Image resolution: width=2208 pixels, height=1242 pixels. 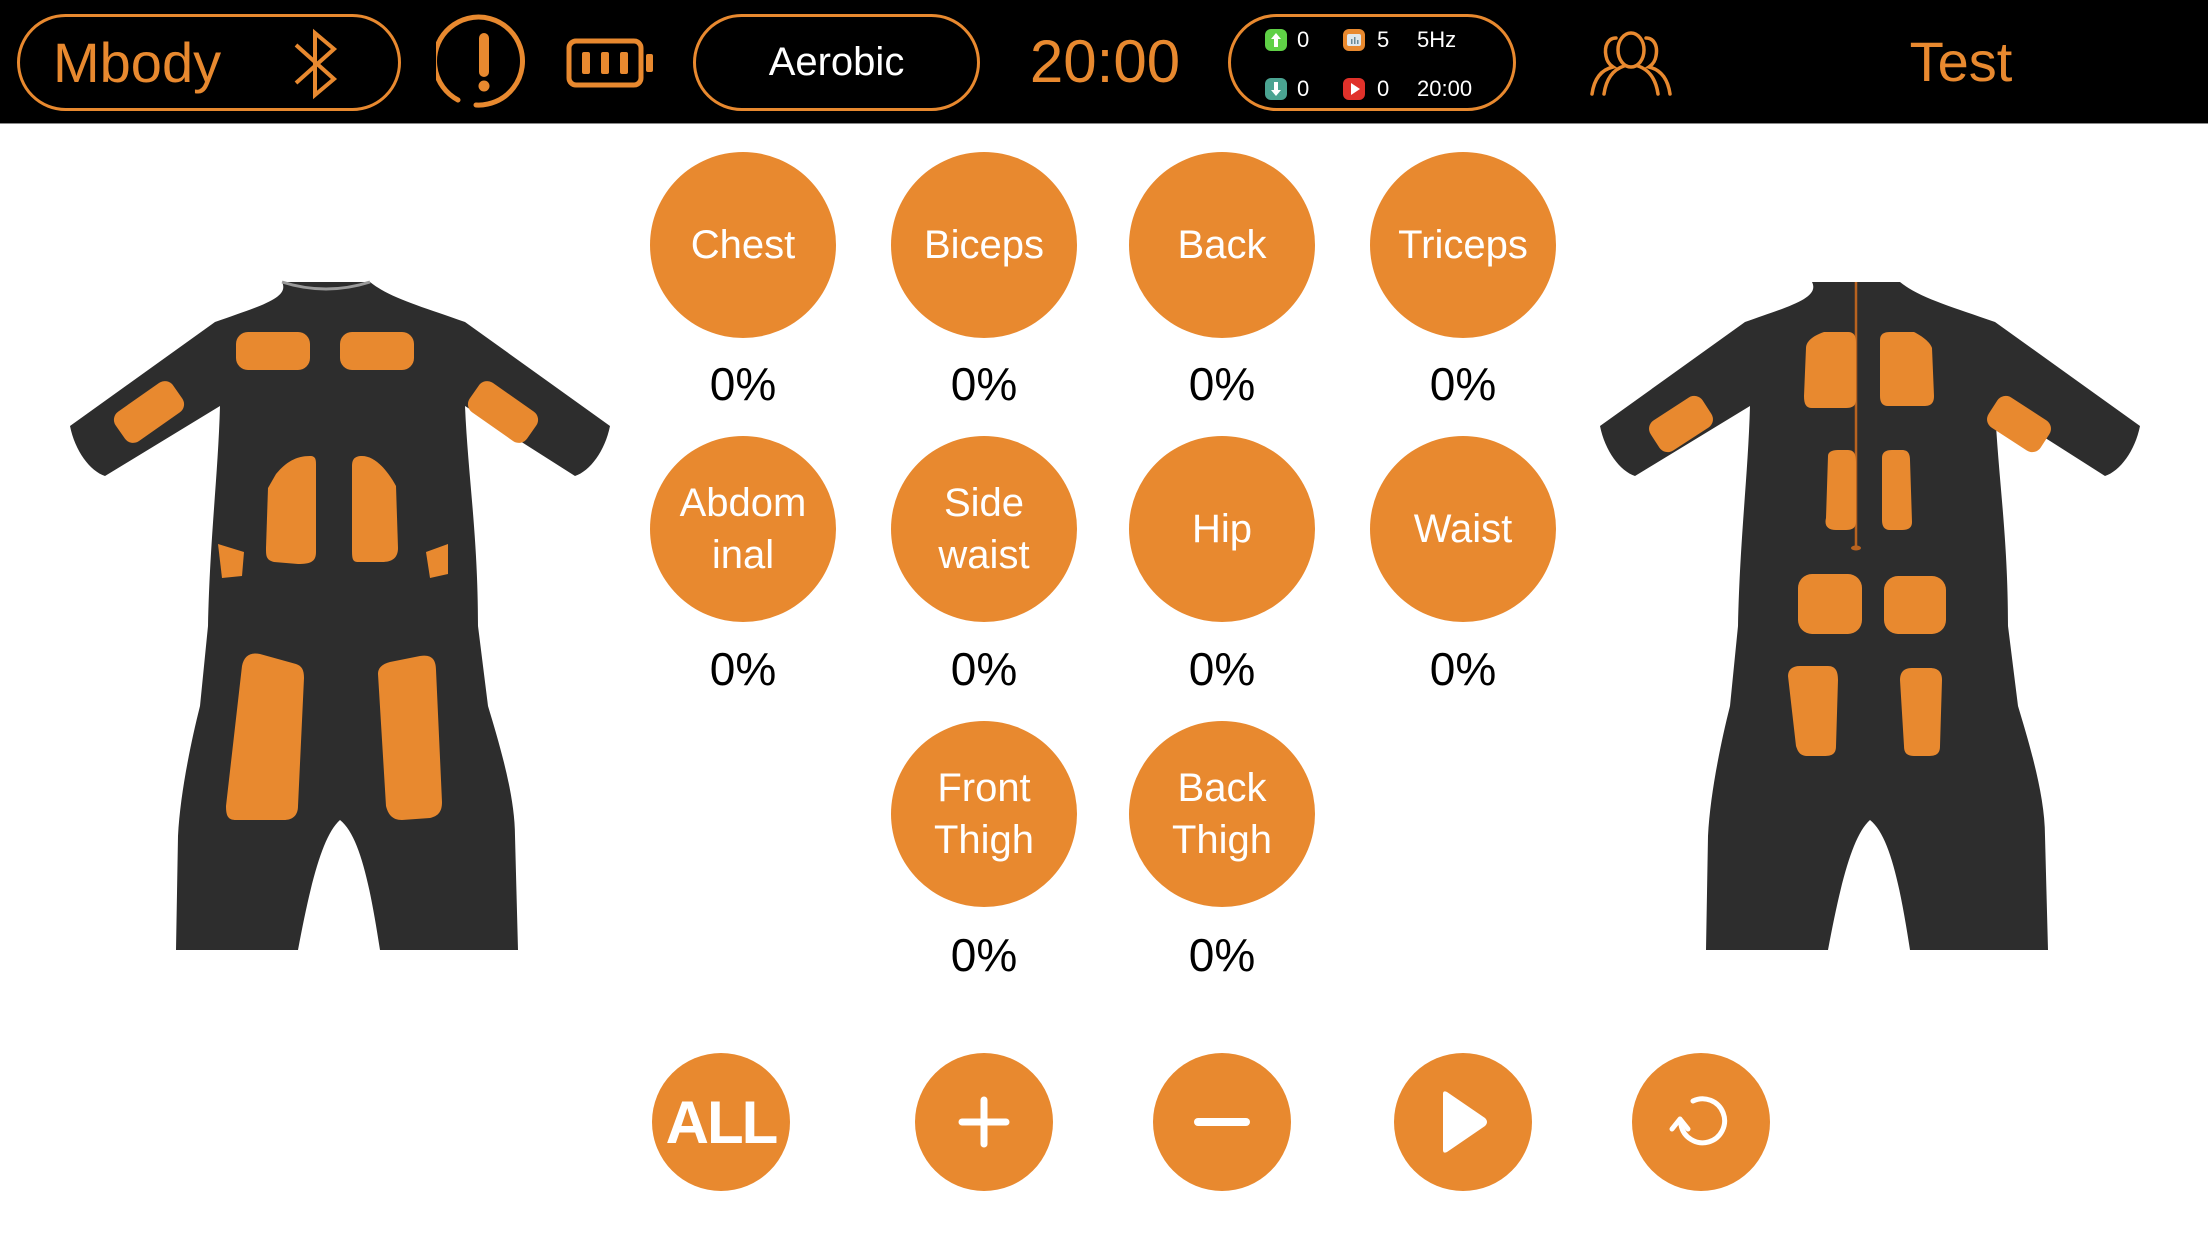 I want to click on session-stats-panel: 0 5 5Hz 0 0 20:00, so click(x=1372, y=62).